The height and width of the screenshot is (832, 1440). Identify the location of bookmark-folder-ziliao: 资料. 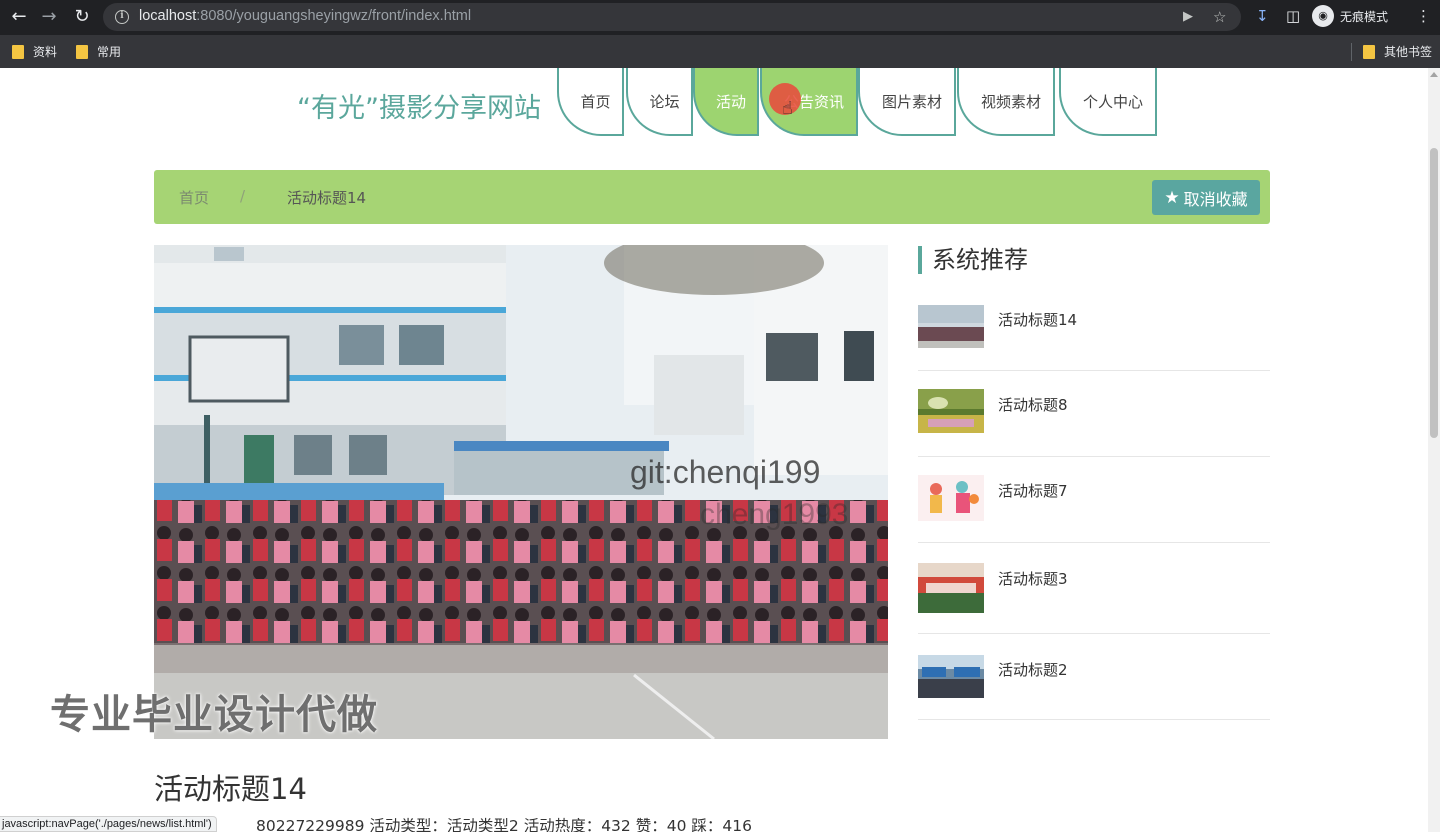
(34, 51).